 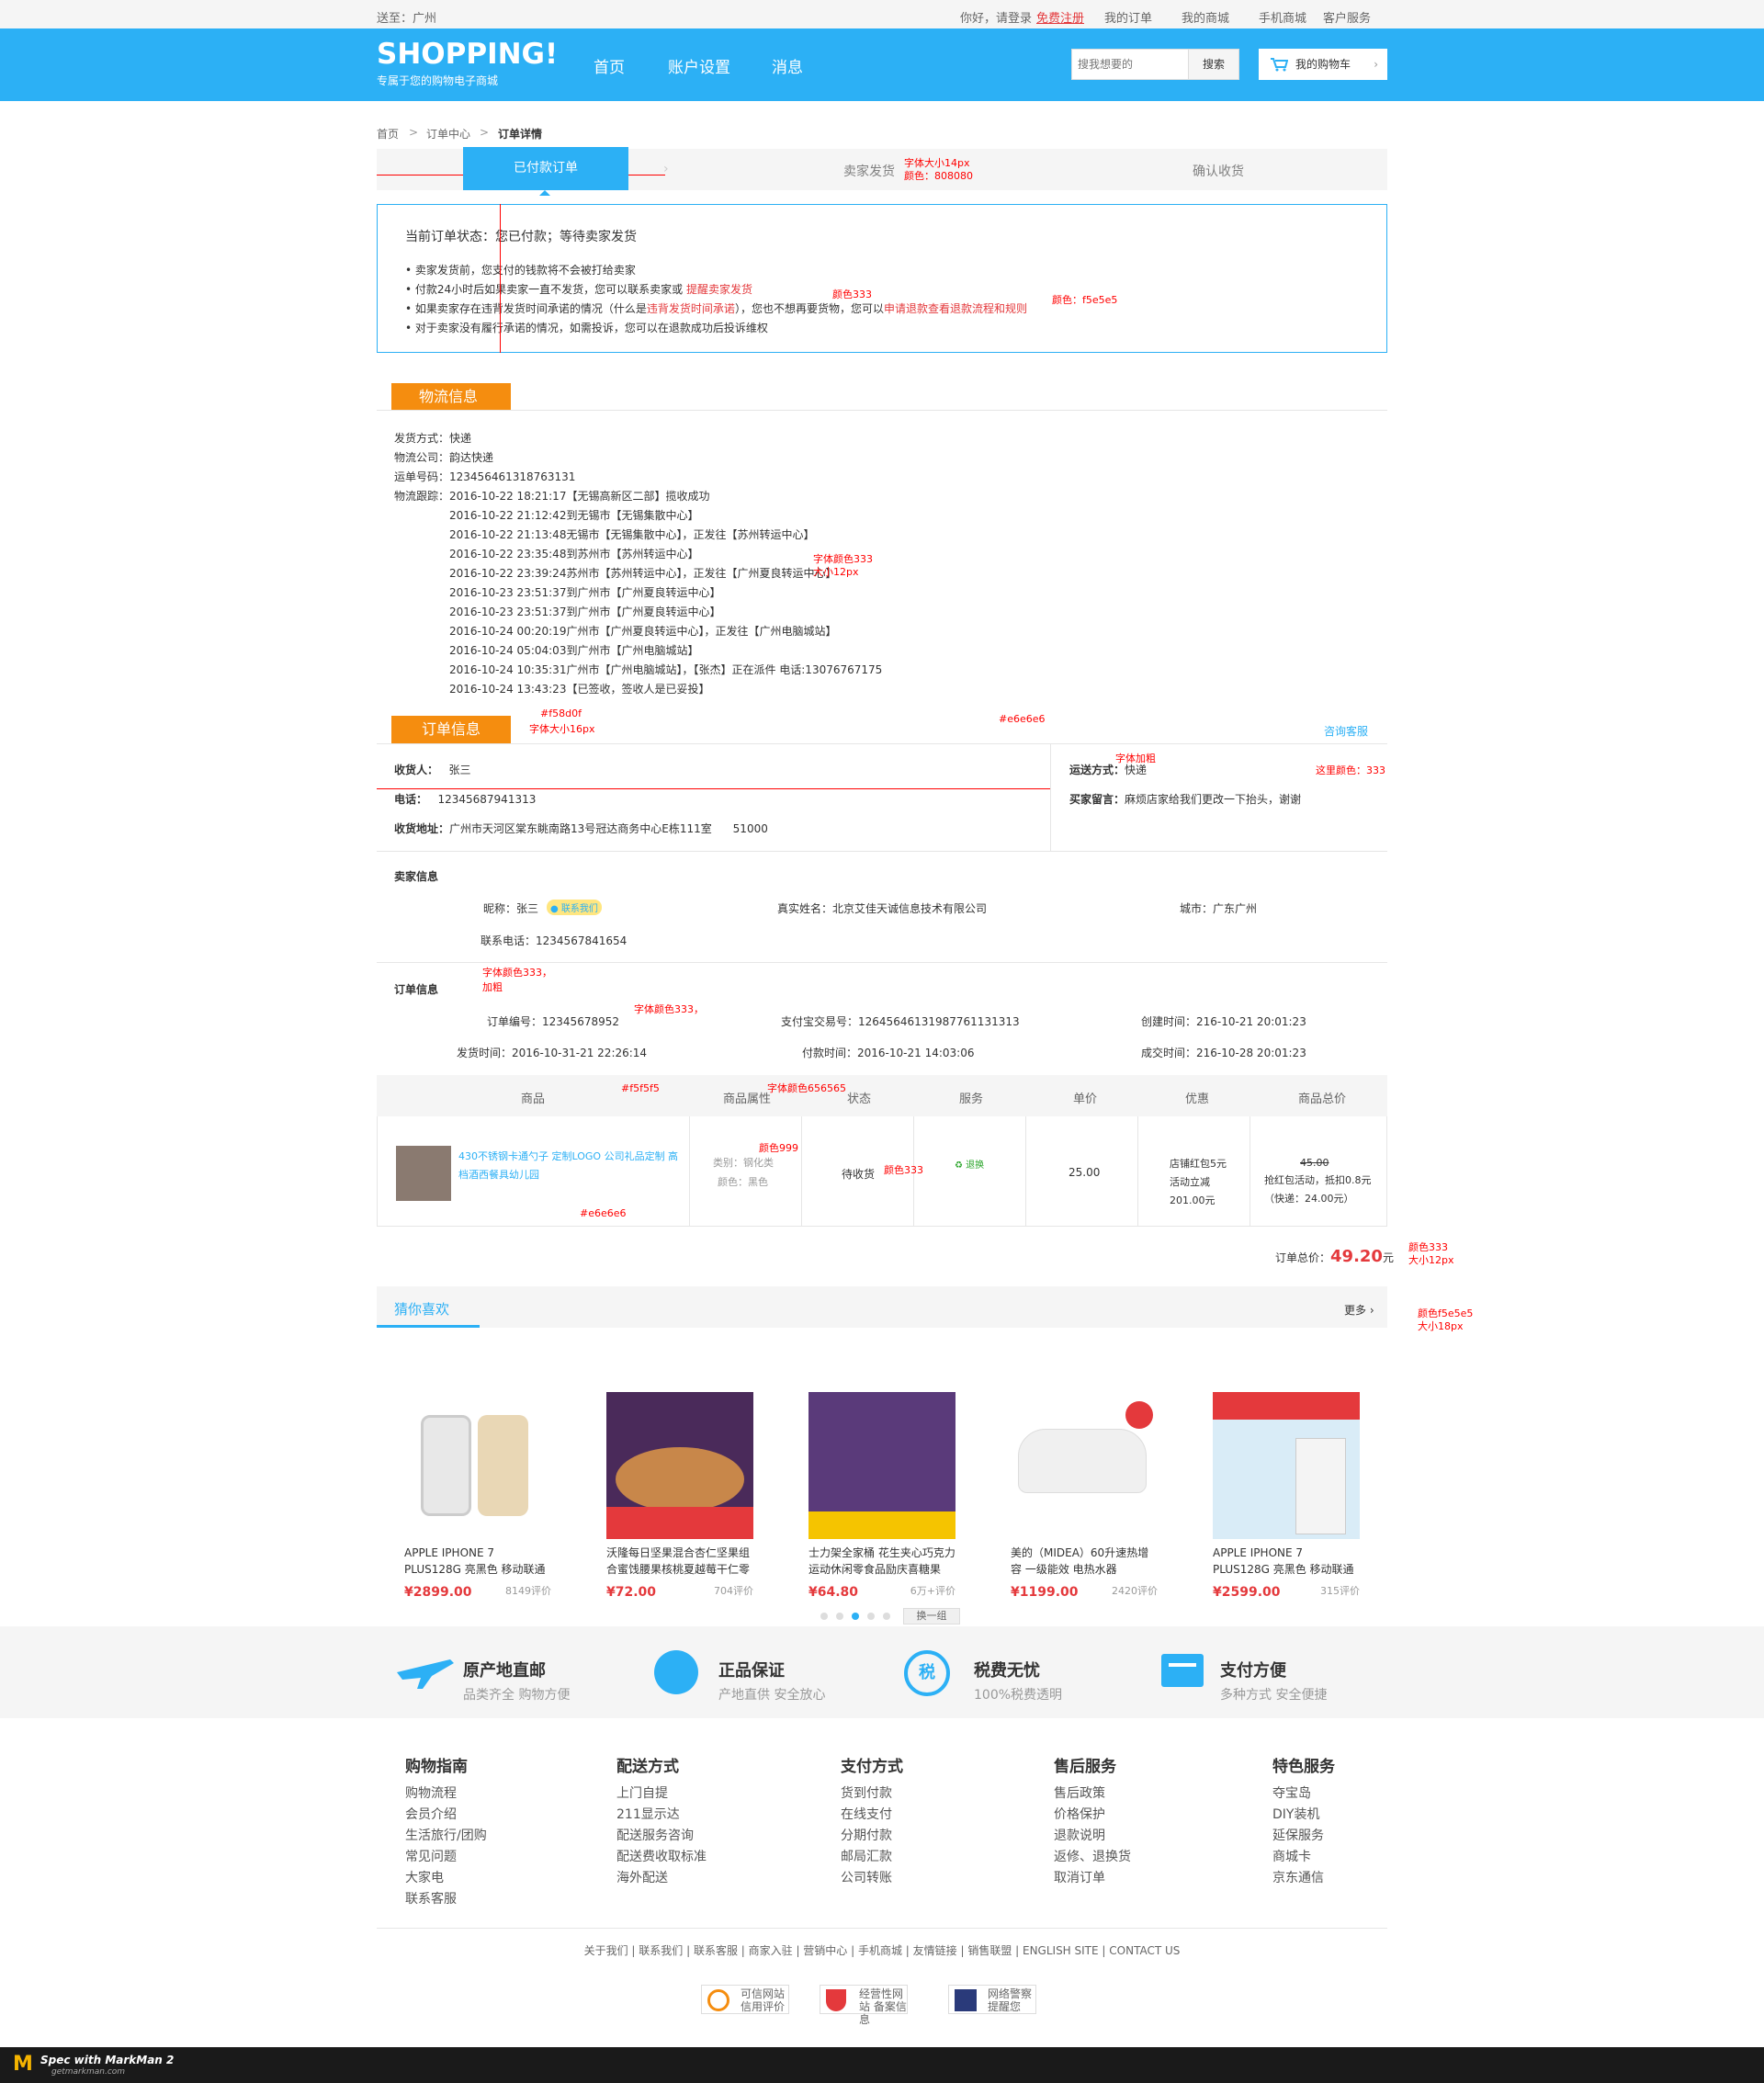 What do you see at coordinates (733, 1591) in the screenshot?
I see `review-count: 704评价` at bounding box center [733, 1591].